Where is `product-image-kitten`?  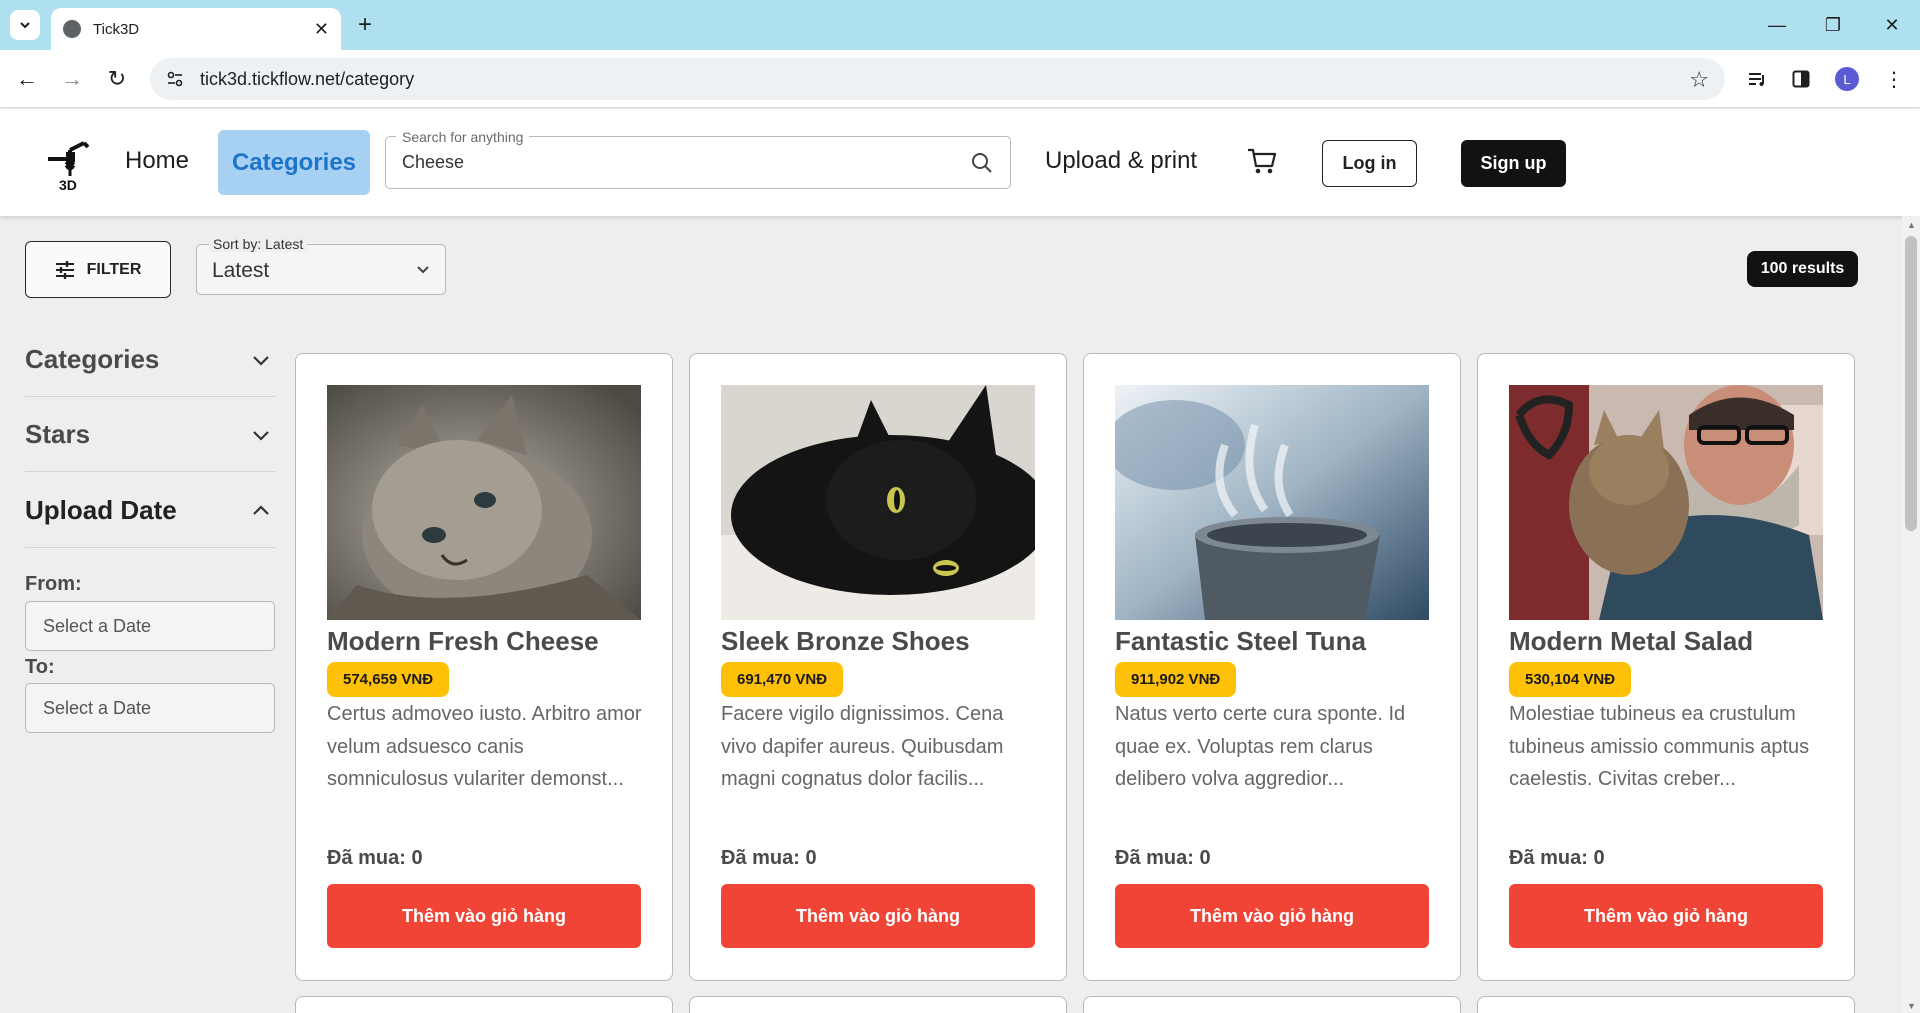
product-image-kitten is located at coordinates (484, 502).